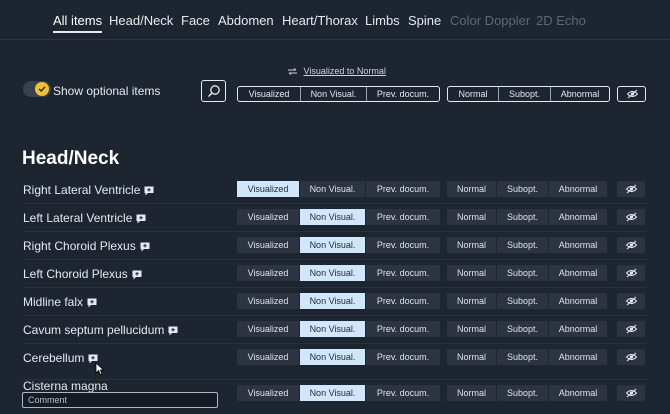  What do you see at coordinates (525, 94) in the screenshot?
I see `bulk-subopt-button: Subopt.` at bounding box center [525, 94].